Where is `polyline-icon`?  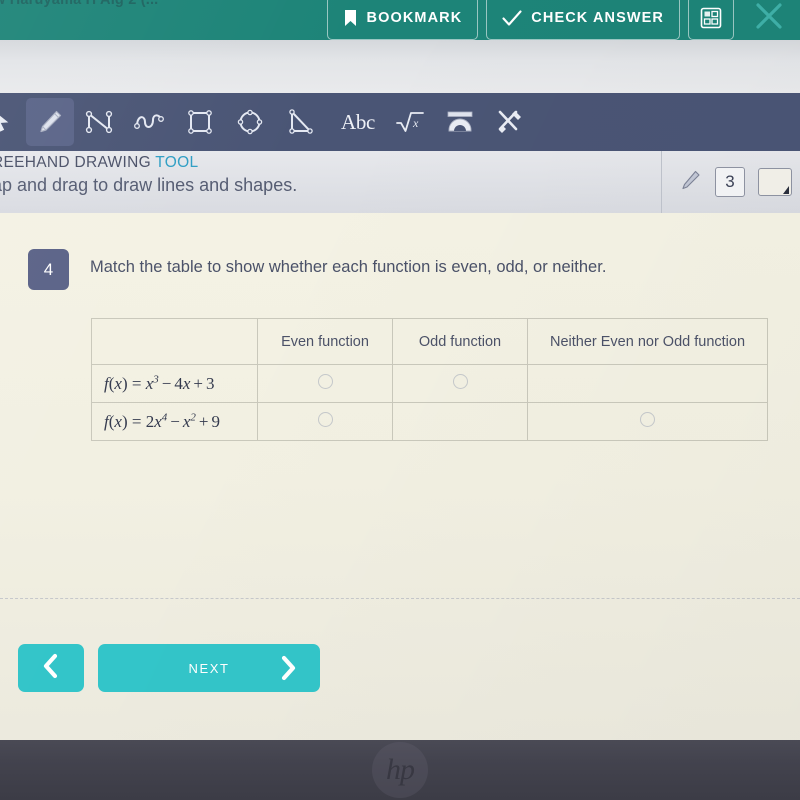 polyline-icon is located at coordinates (100, 122).